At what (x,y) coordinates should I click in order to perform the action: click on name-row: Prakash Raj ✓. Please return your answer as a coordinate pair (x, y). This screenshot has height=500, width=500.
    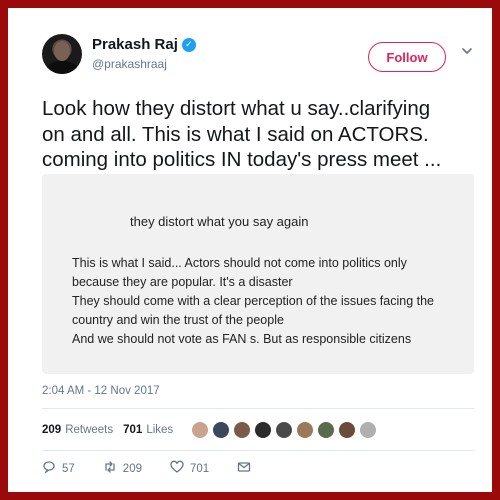
    Looking at the image, I should click on (144, 44).